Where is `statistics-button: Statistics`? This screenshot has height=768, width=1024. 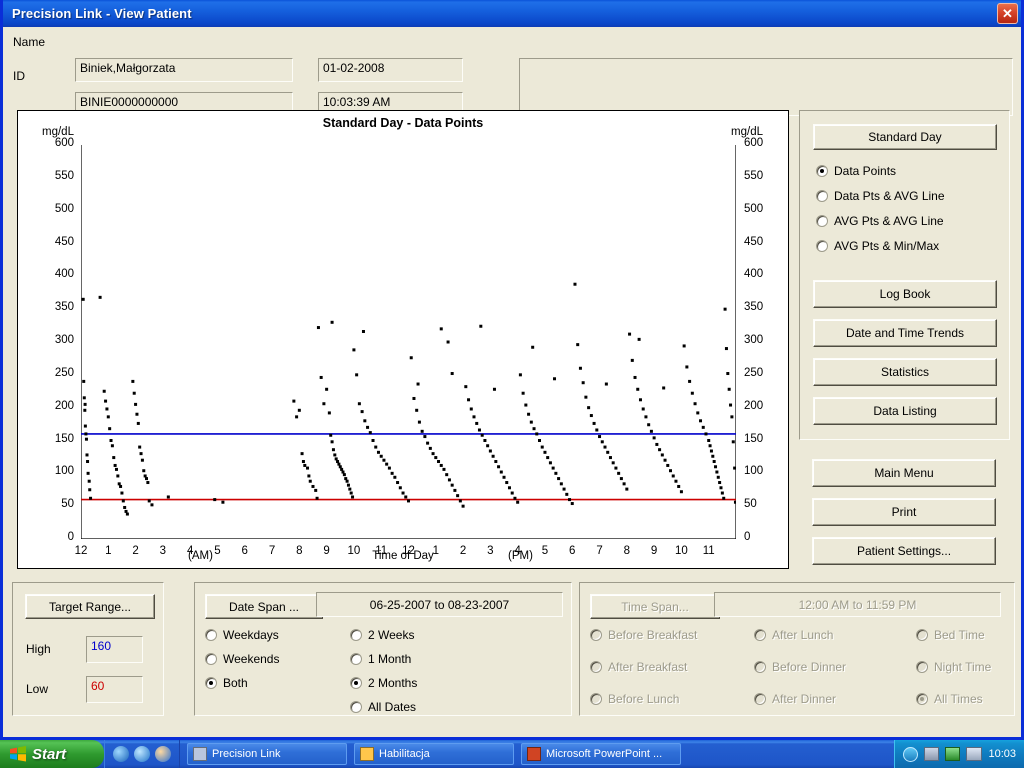 statistics-button: Statistics is located at coordinates (905, 372).